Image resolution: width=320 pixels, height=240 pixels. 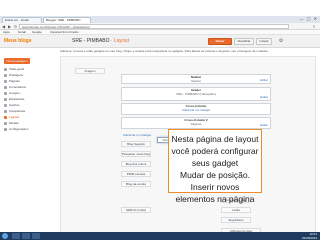 I want to click on clock-date: 01/09/2014, so click(x=309, y=238).